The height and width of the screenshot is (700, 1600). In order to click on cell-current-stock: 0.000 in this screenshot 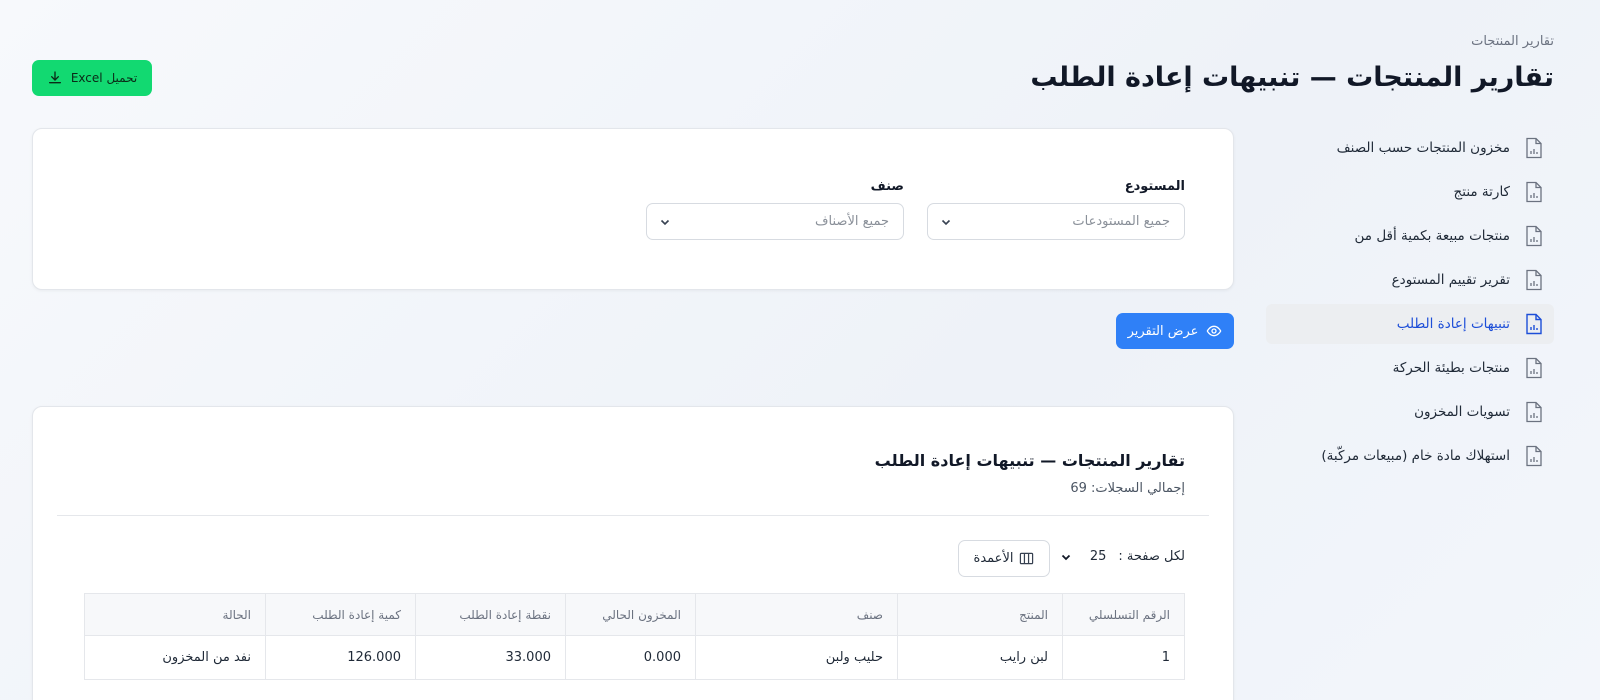, I will do `click(630, 657)`.